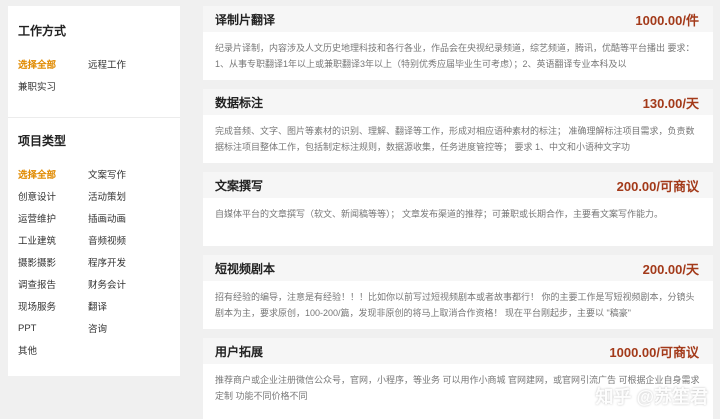  Describe the element at coordinates (458, 185) in the screenshot. I see `job-card-header: 文案撰写 200.00/可商议` at that location.